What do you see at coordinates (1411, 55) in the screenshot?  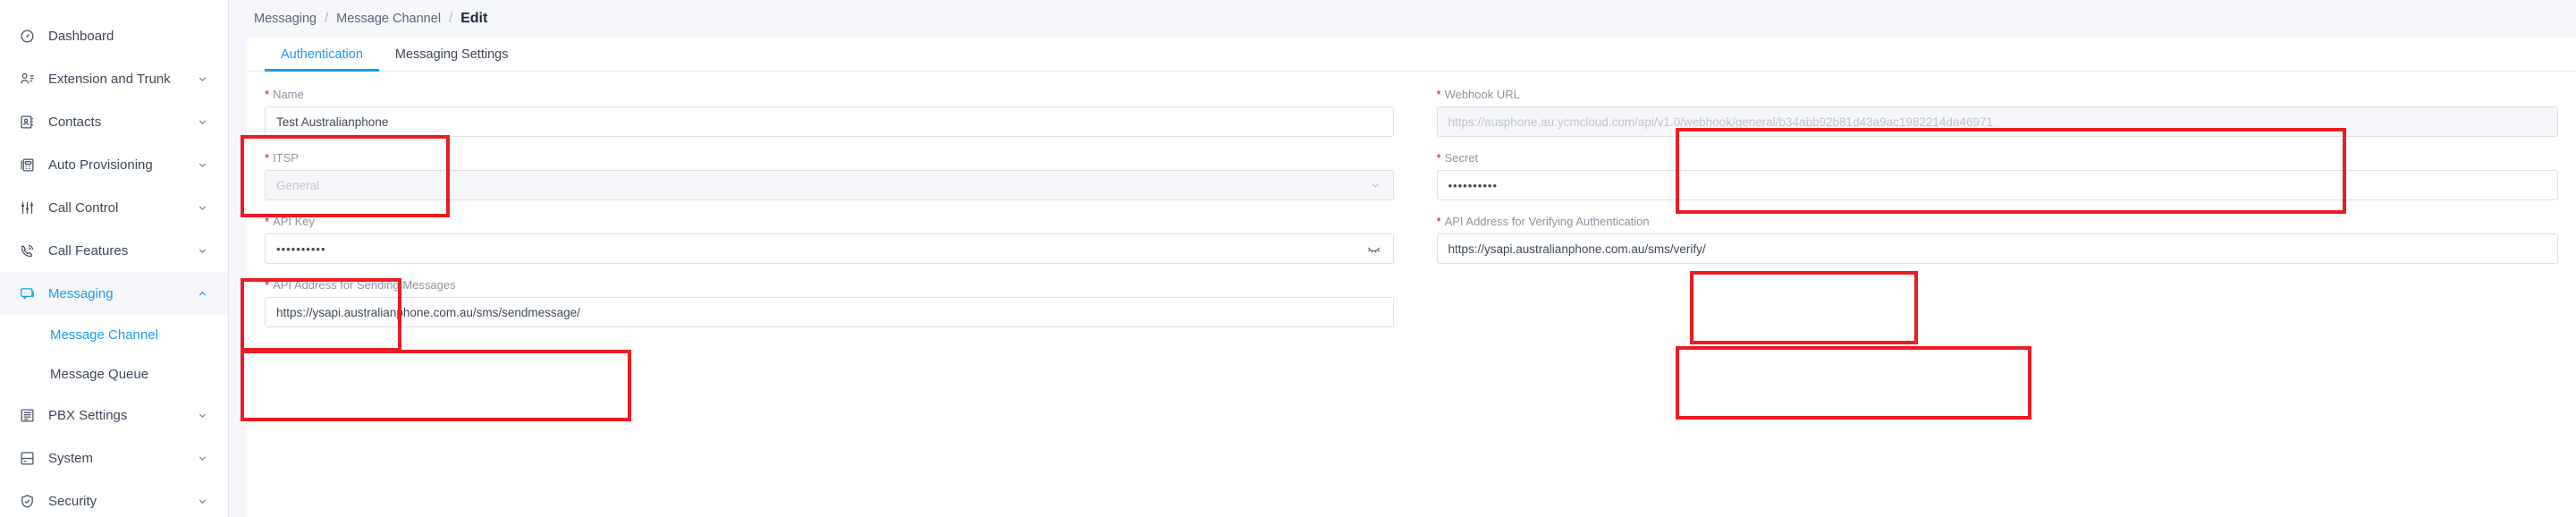 I see `tab-bar: Authentication Messaging Settings` at bounding box center [1411, 55].